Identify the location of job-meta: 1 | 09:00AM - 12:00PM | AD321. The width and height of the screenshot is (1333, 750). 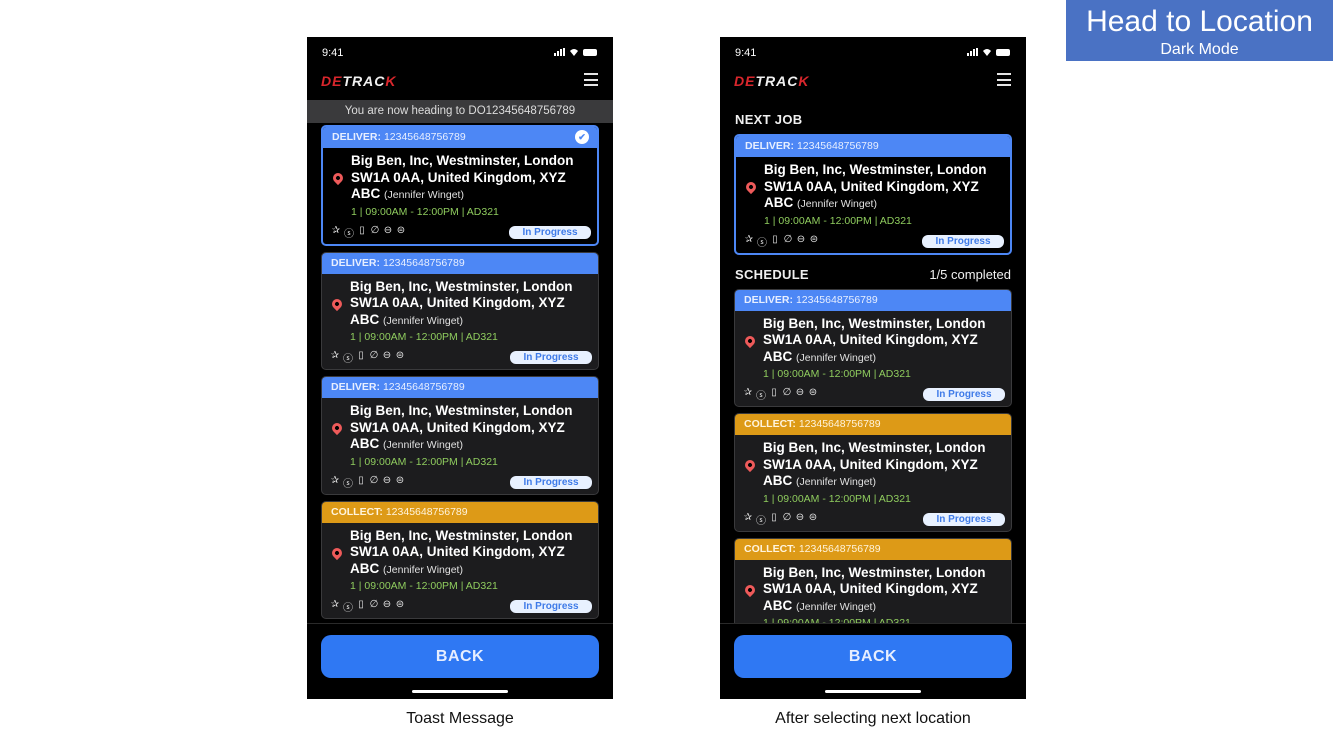
(424, 461).